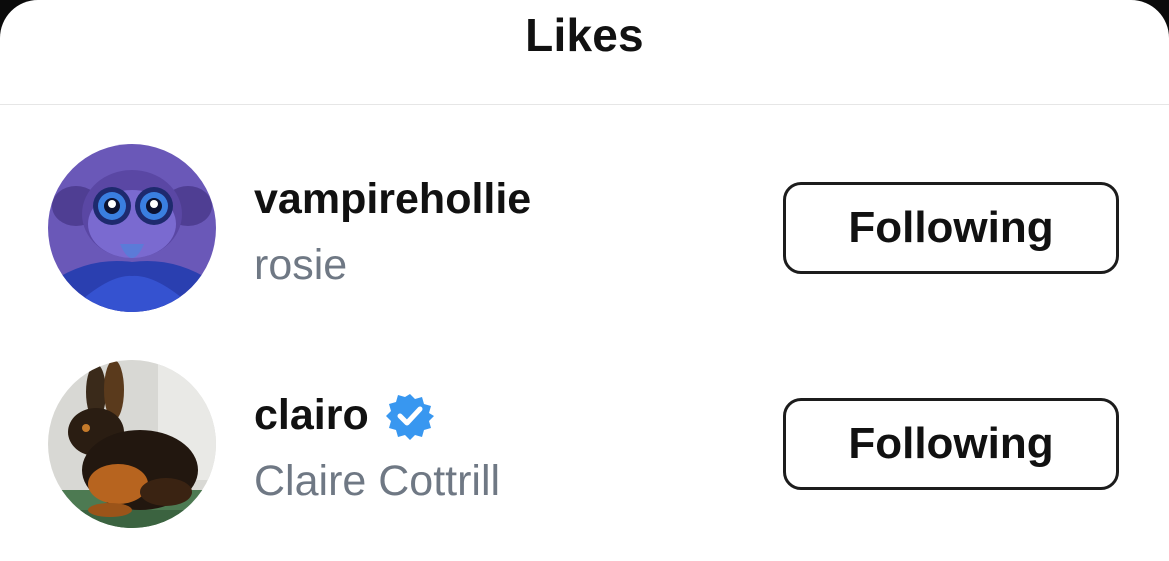 This screenshot has width=1169, height=561. I want to click on page-title: Likes, so click(584, 35).